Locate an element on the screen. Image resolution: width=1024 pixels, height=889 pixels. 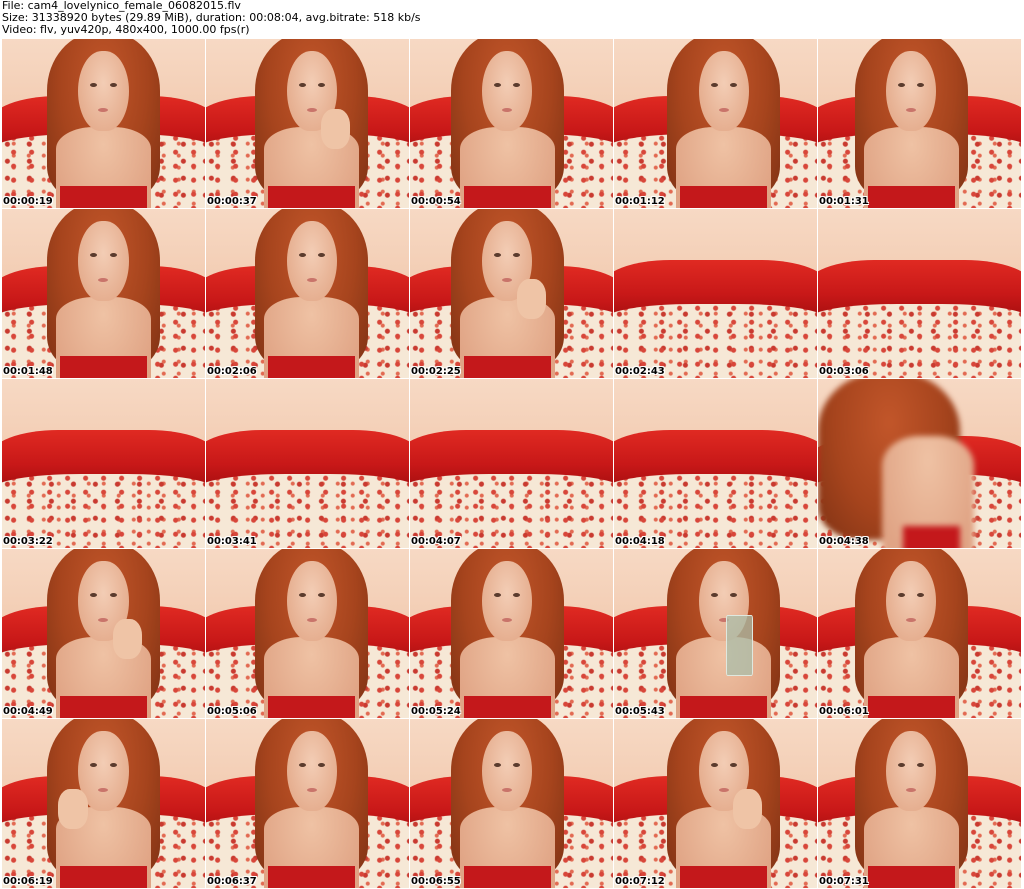
frame-timestamp: 00:00:37 is located at coordinates (232, 201).